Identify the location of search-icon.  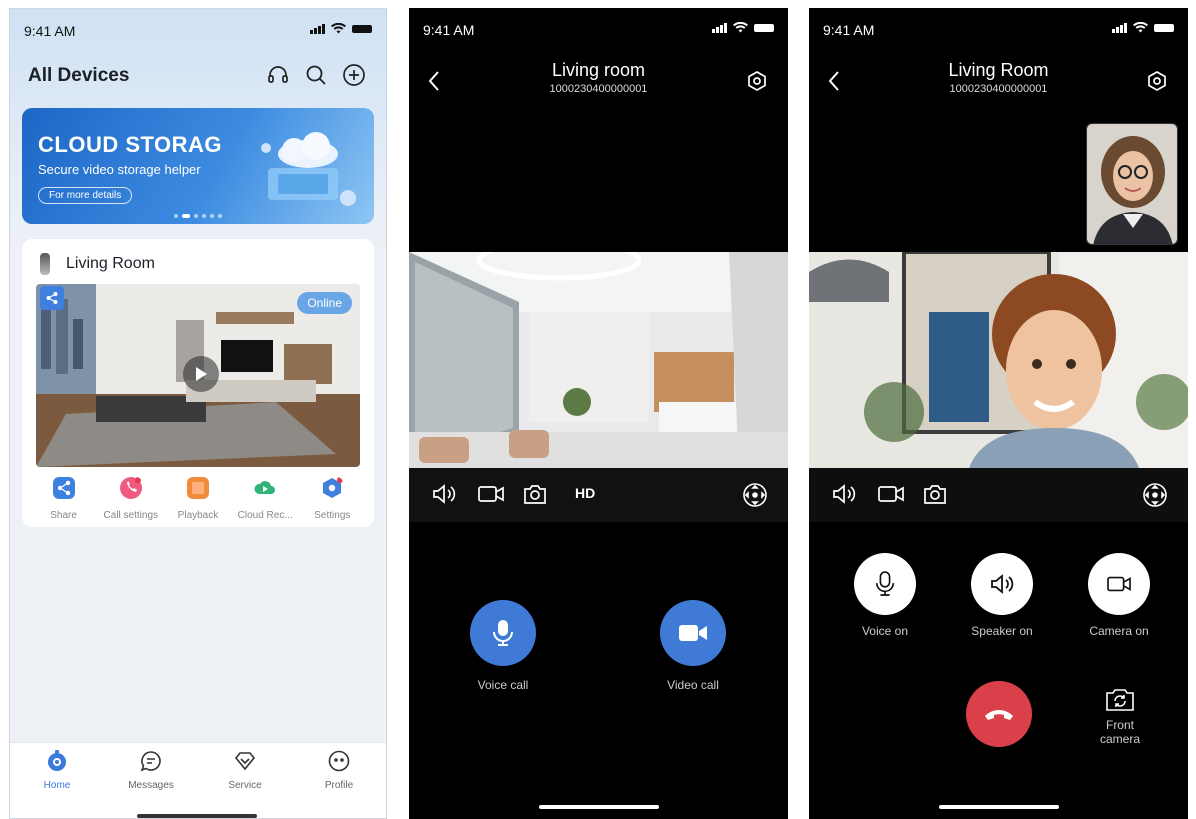
(316, 75).